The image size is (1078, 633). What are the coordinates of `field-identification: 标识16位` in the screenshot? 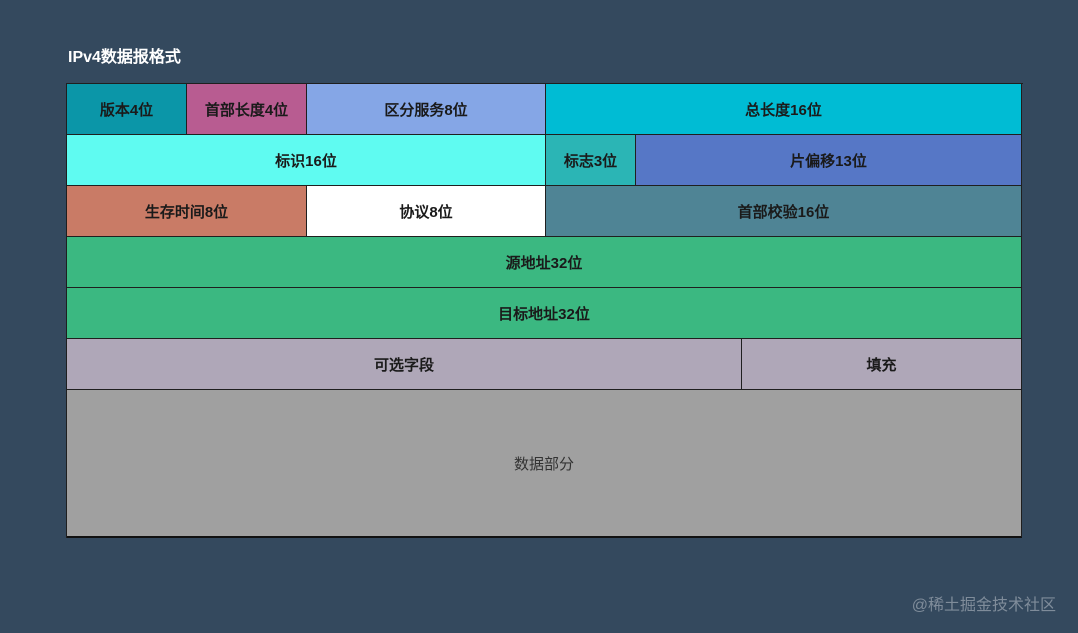 It's located at (306, 160).